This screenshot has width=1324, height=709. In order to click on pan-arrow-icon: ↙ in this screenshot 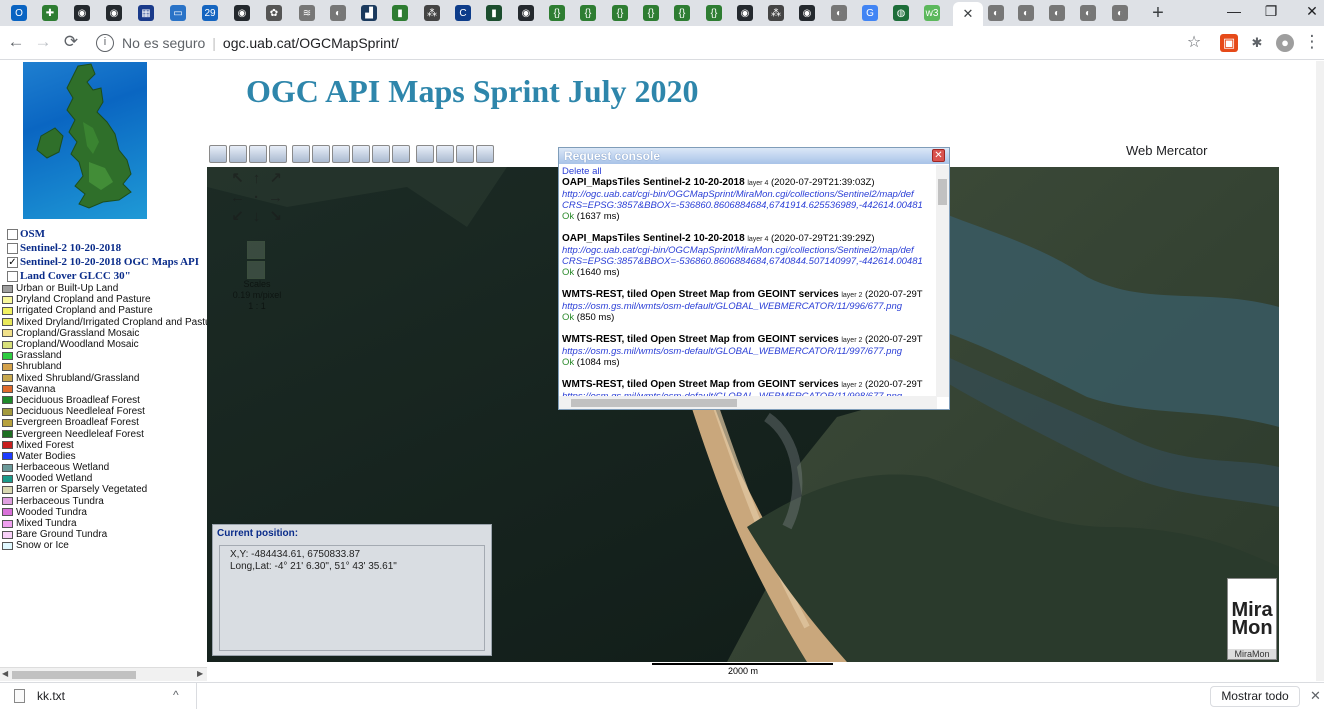, I will do `click(237, 216)`.